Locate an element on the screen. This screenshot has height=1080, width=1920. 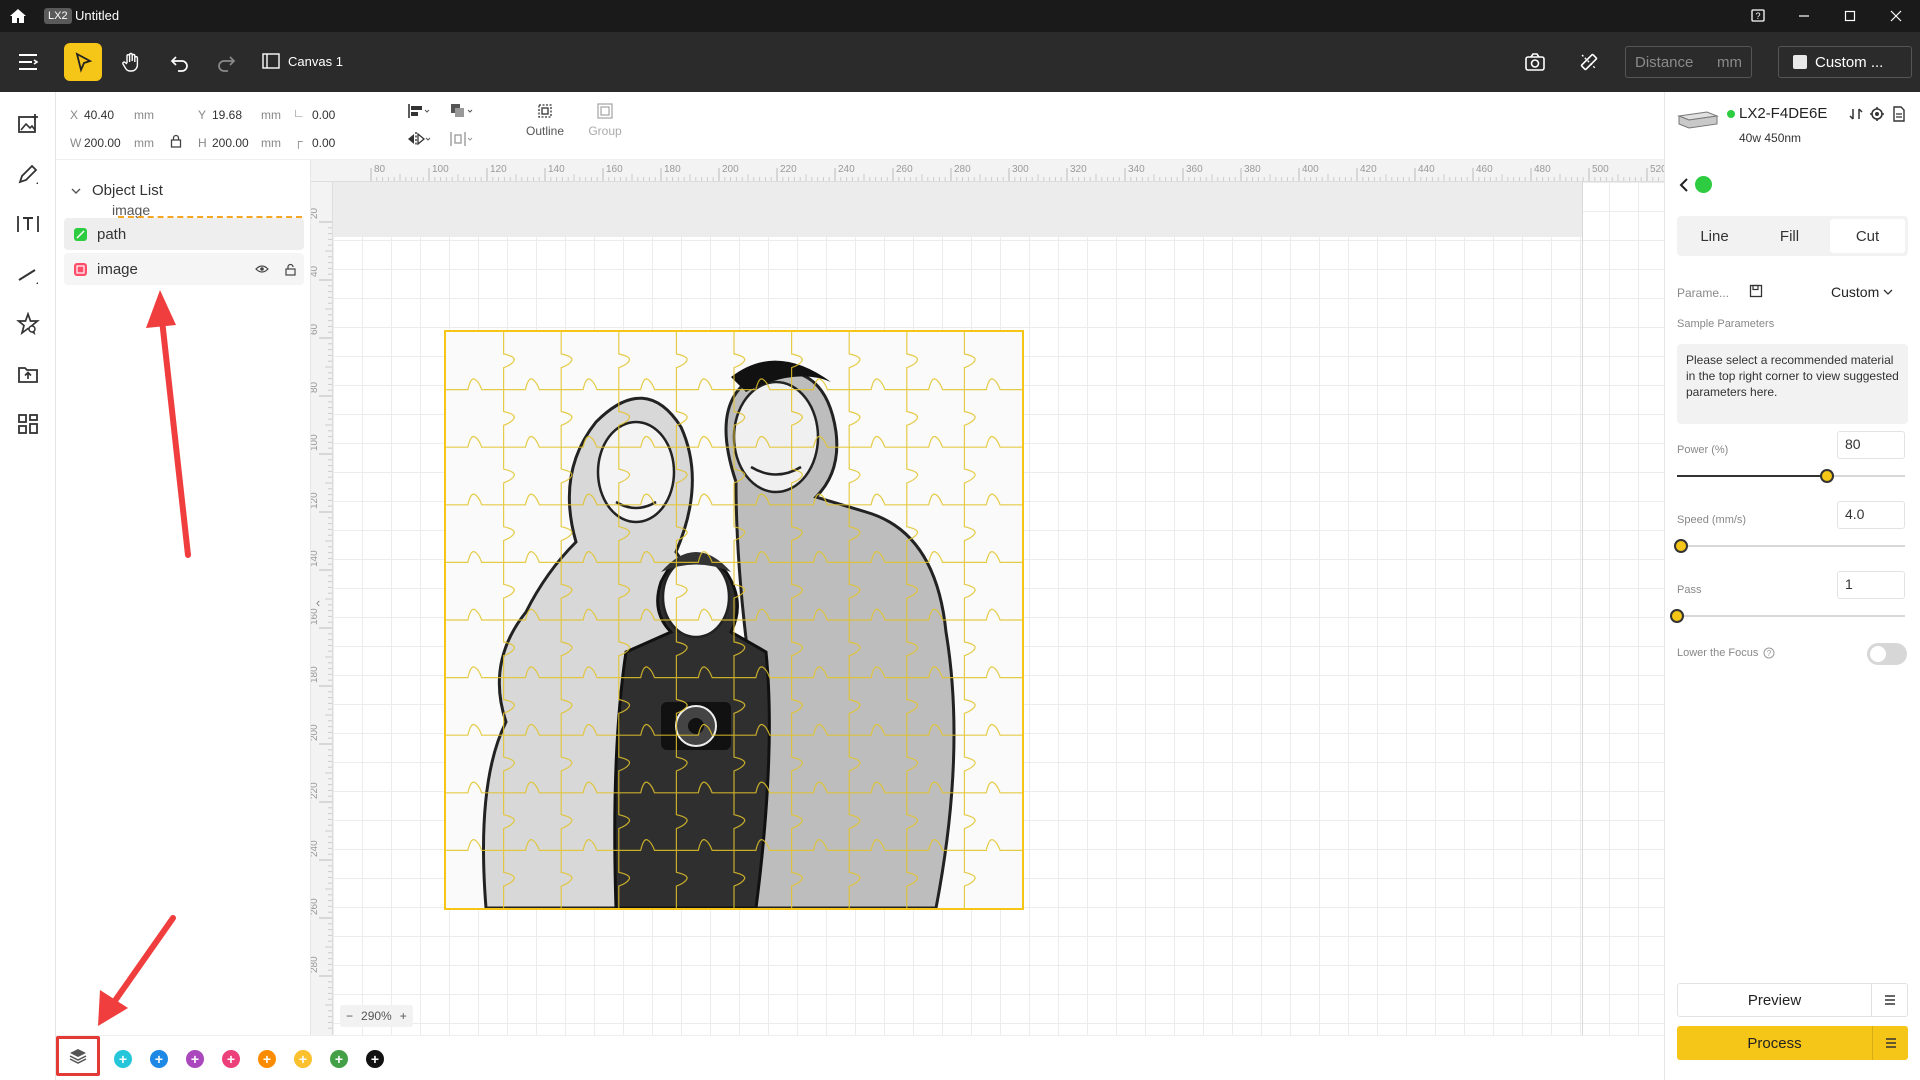
apps-icon is located at coordinates (28, 424).